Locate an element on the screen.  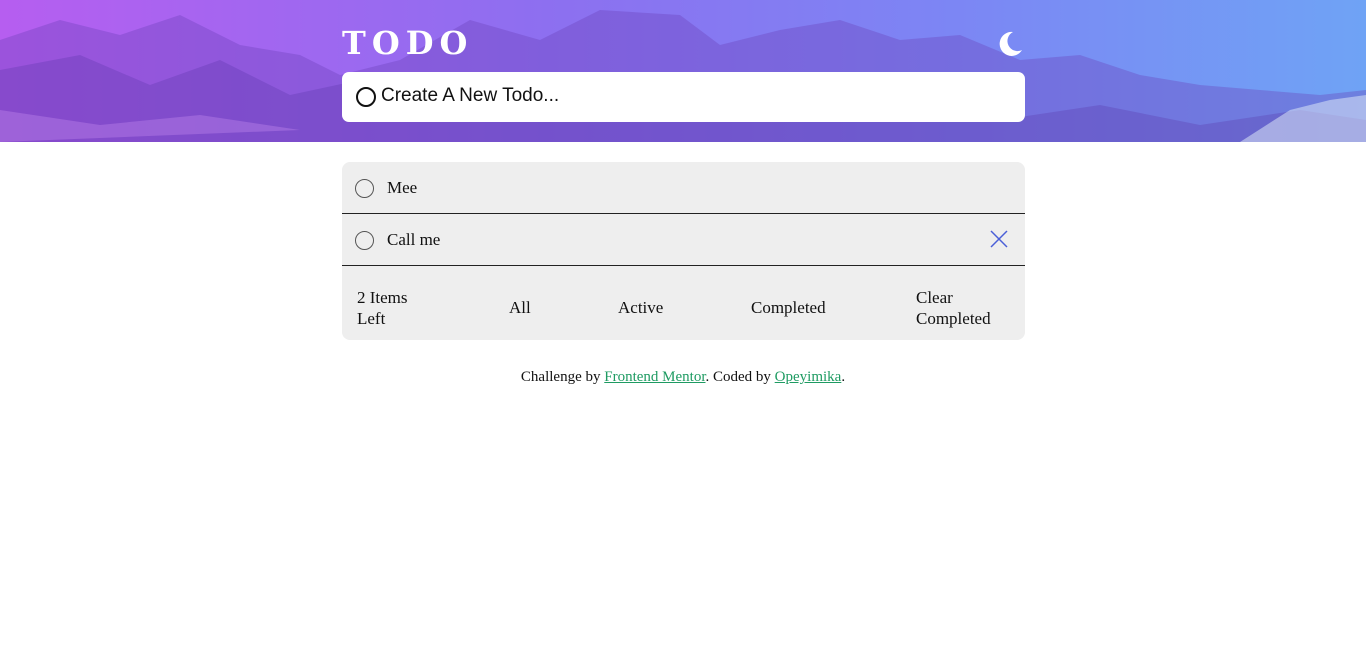
todo-text: Call me is located at coordinates (414, 239).